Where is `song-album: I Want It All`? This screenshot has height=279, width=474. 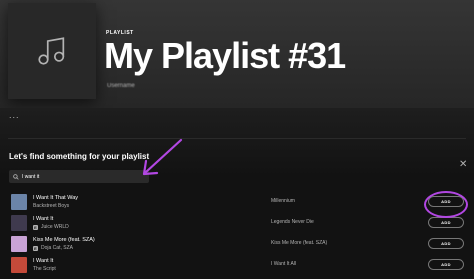 song-album: I Want It All is located at coordinates (283, 264).